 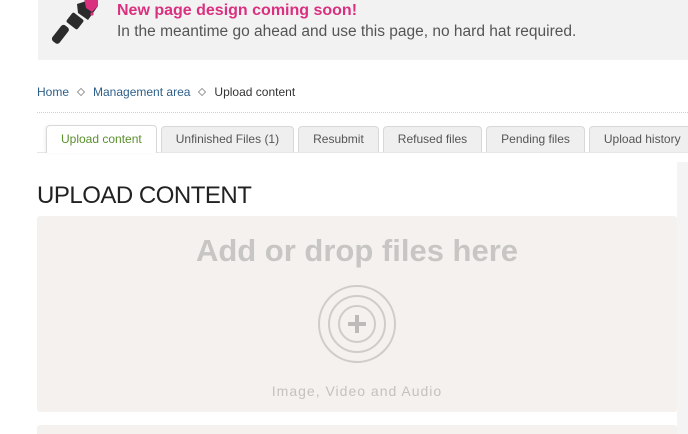 I want to click on page-title: UPLOAD CONTENT, so click(x=144, y=195).